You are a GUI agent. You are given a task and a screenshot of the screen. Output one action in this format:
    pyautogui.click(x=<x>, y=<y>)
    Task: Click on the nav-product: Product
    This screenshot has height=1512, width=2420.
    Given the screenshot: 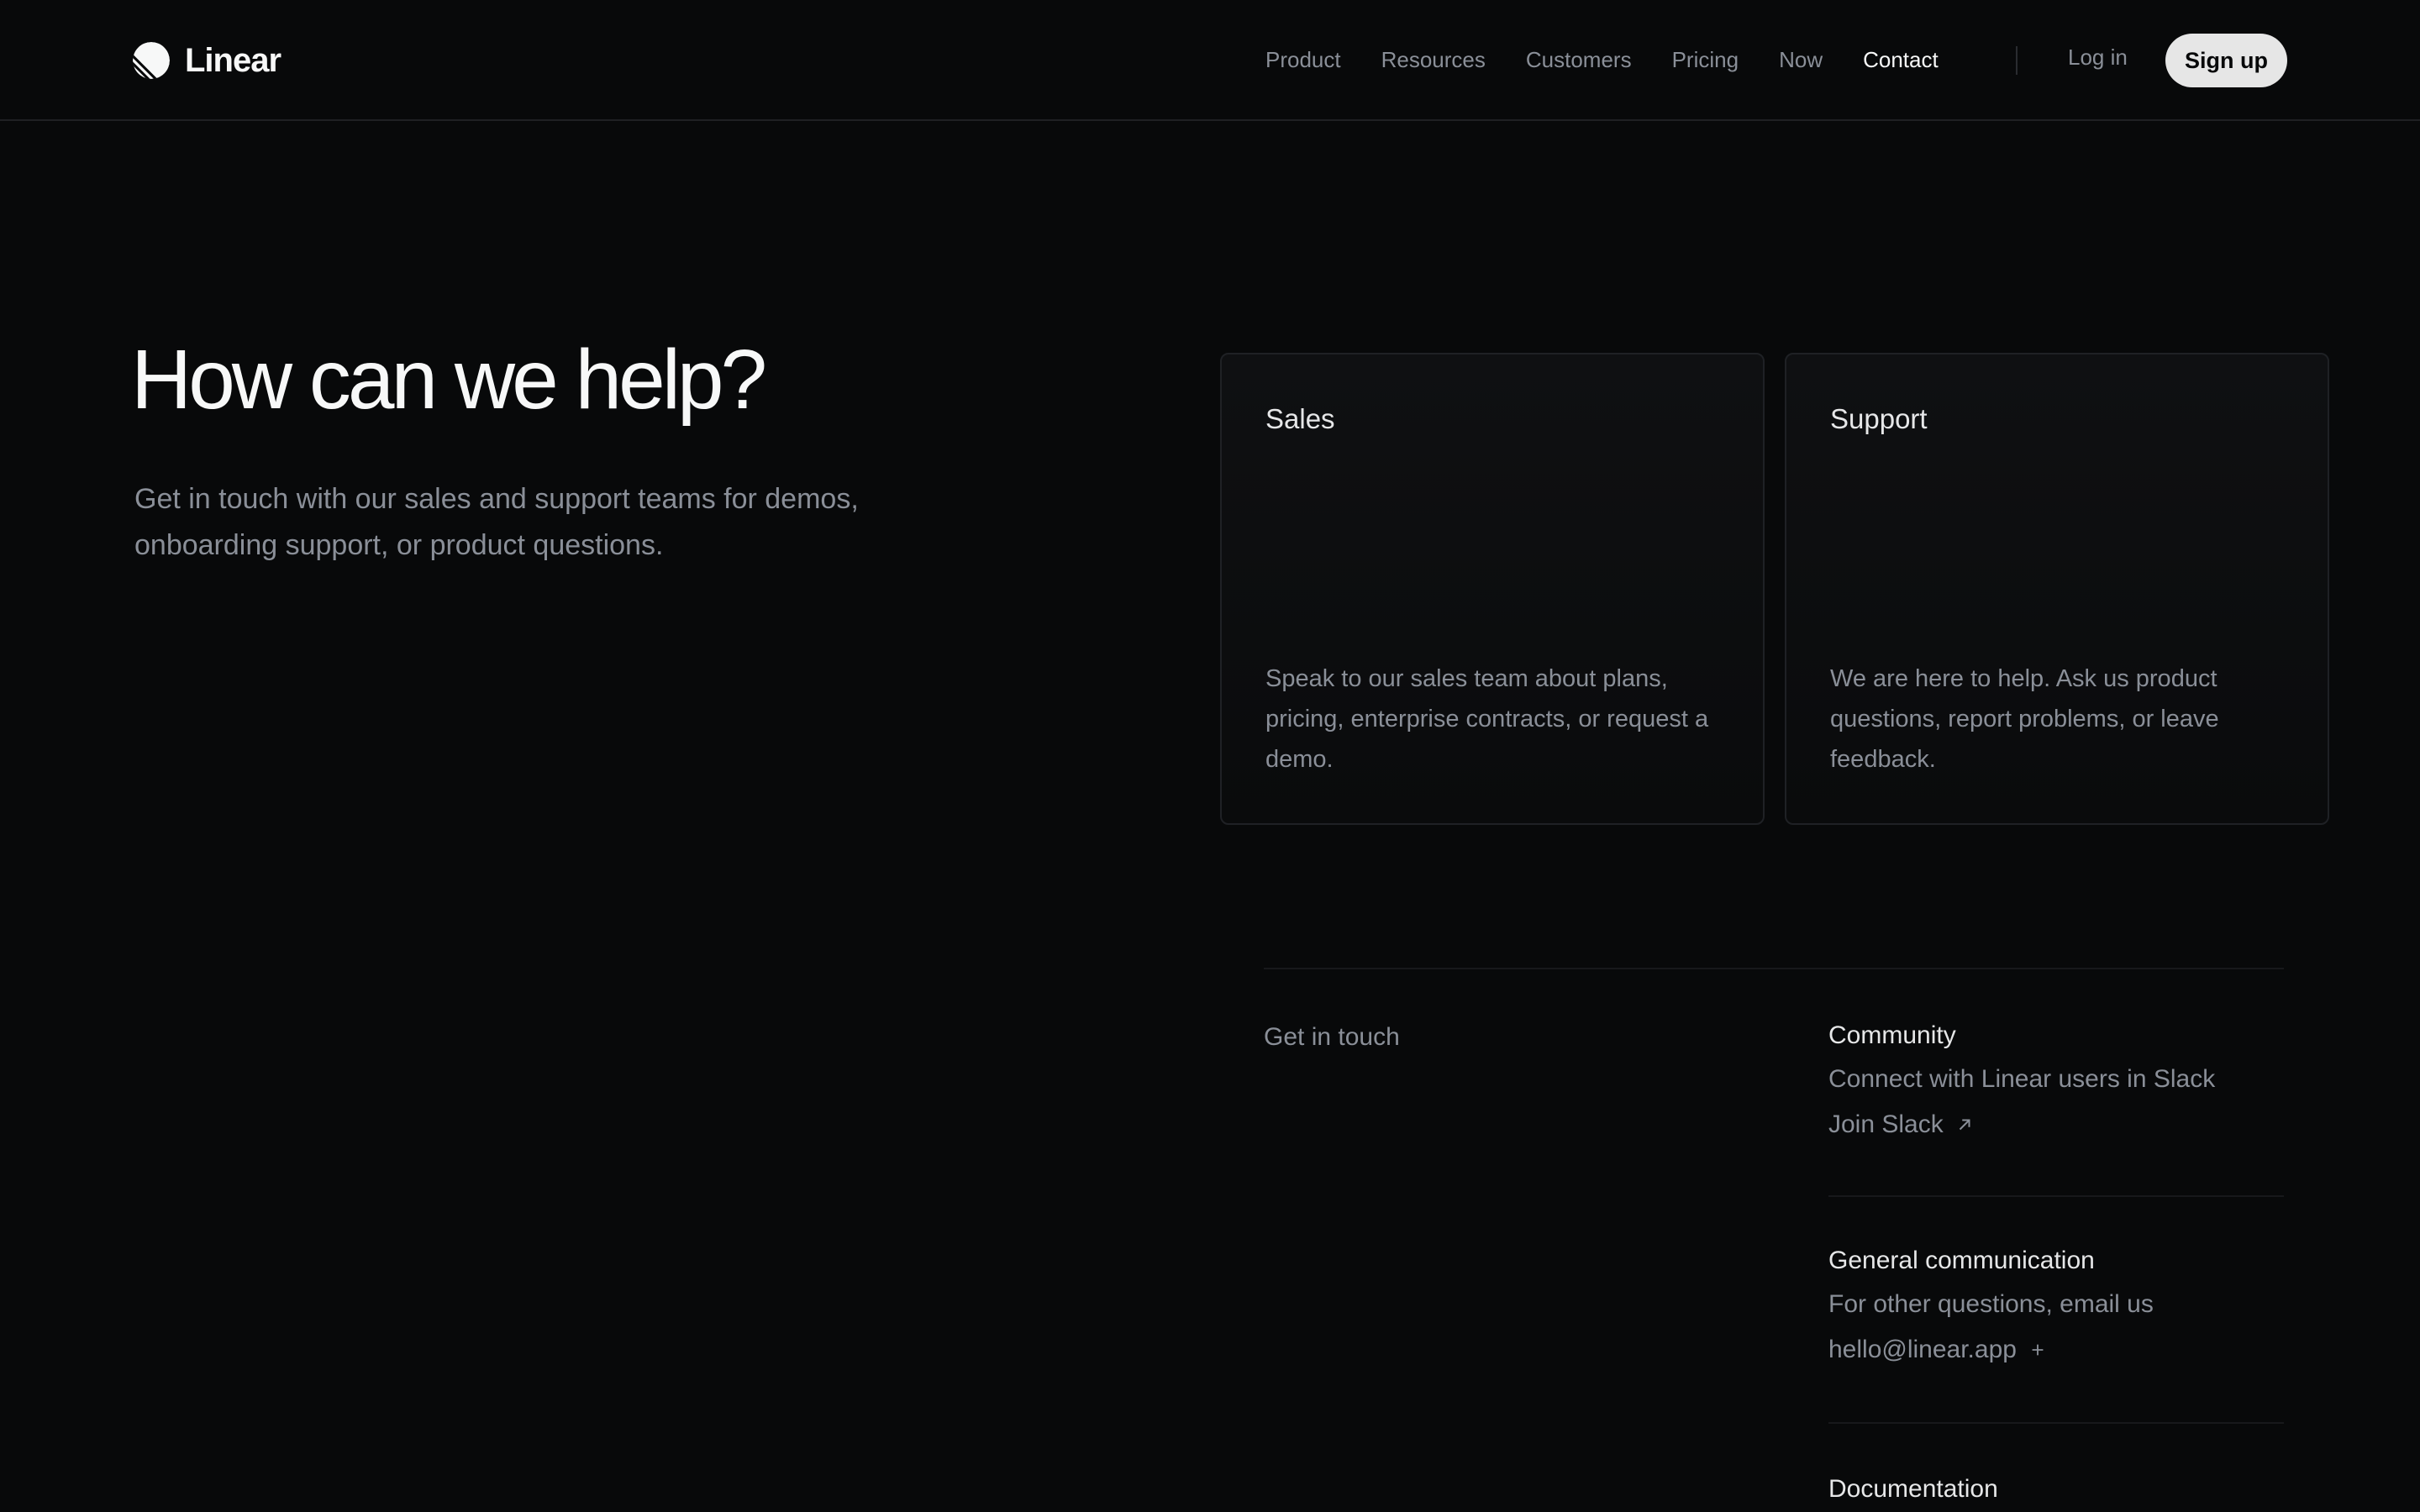 What is the action you would take?
    pyautogui.click(x=1303, y=60)
    